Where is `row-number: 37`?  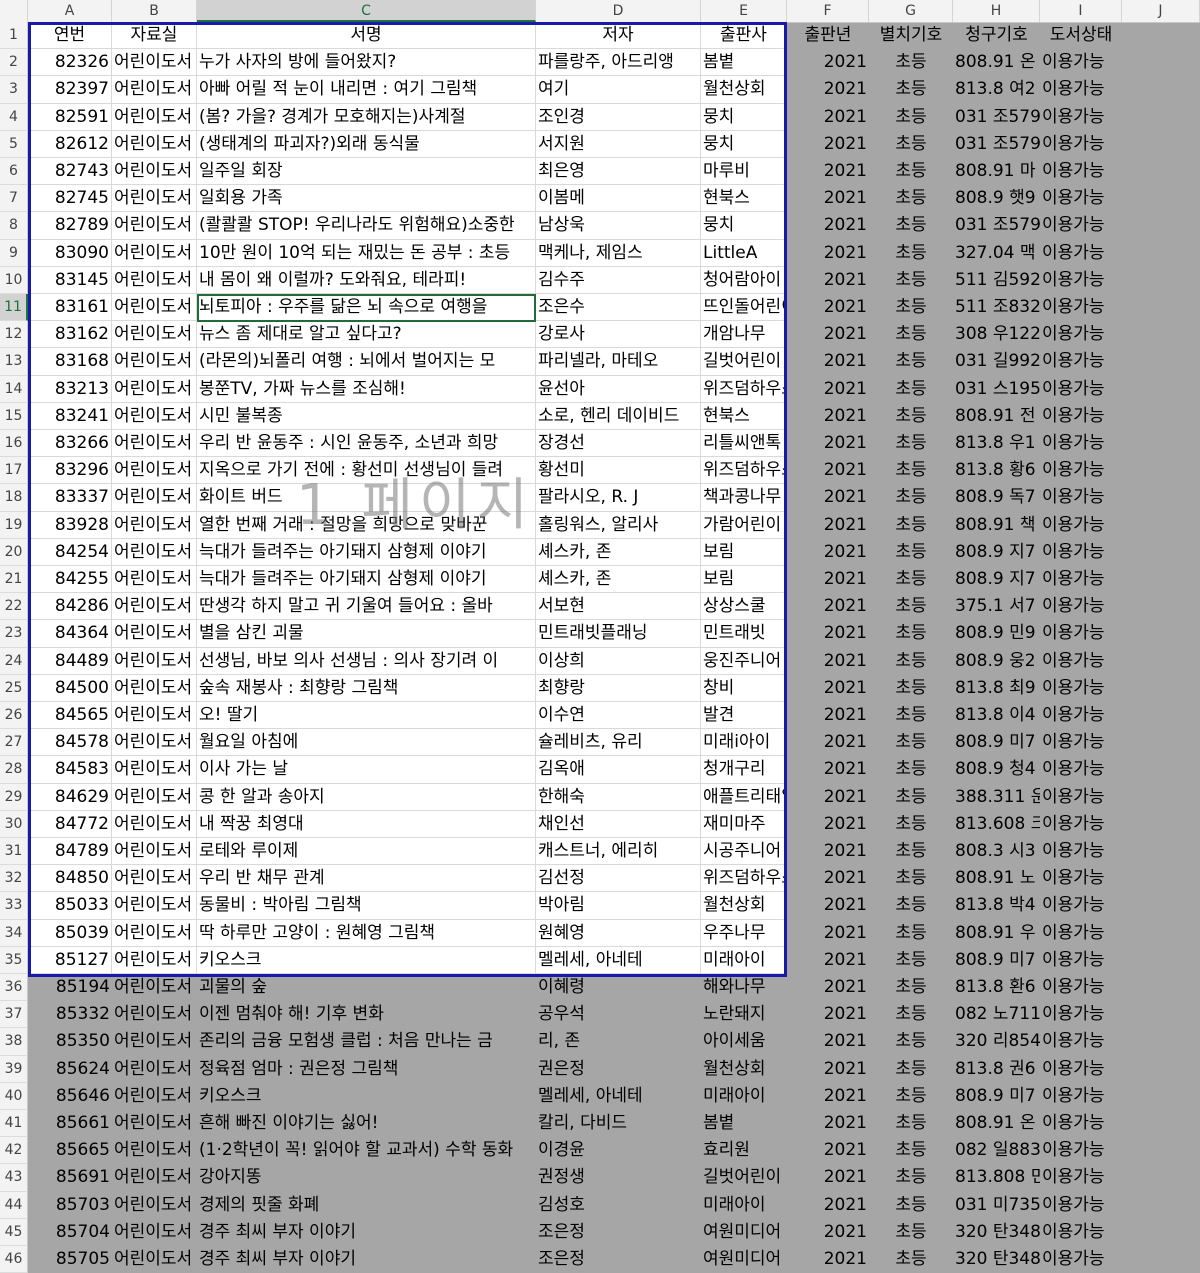
row-number: 37 is located at coordinates (14, 1015).